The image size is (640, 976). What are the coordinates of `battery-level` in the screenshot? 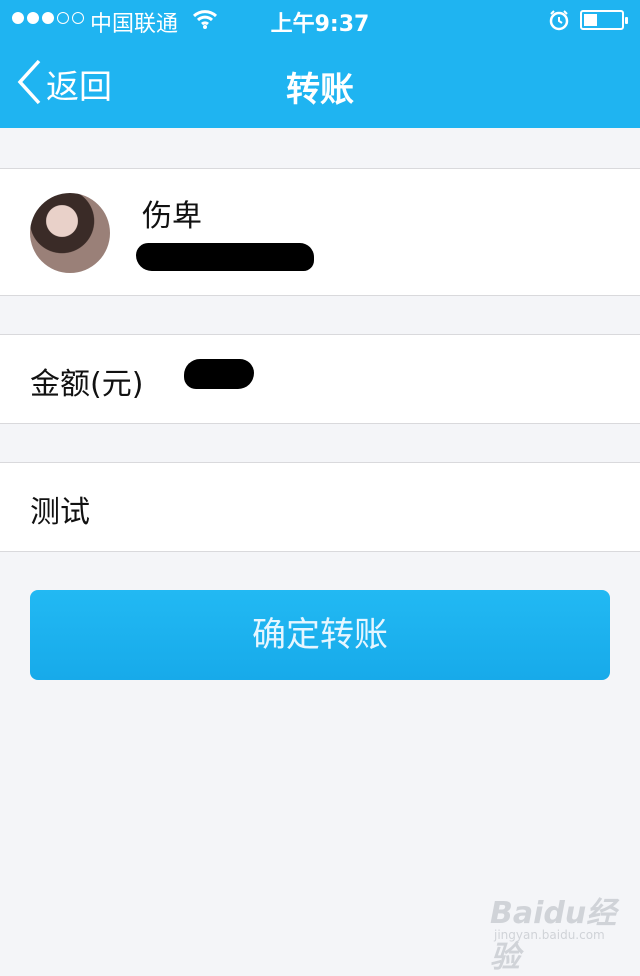 It's located at (590, 20).